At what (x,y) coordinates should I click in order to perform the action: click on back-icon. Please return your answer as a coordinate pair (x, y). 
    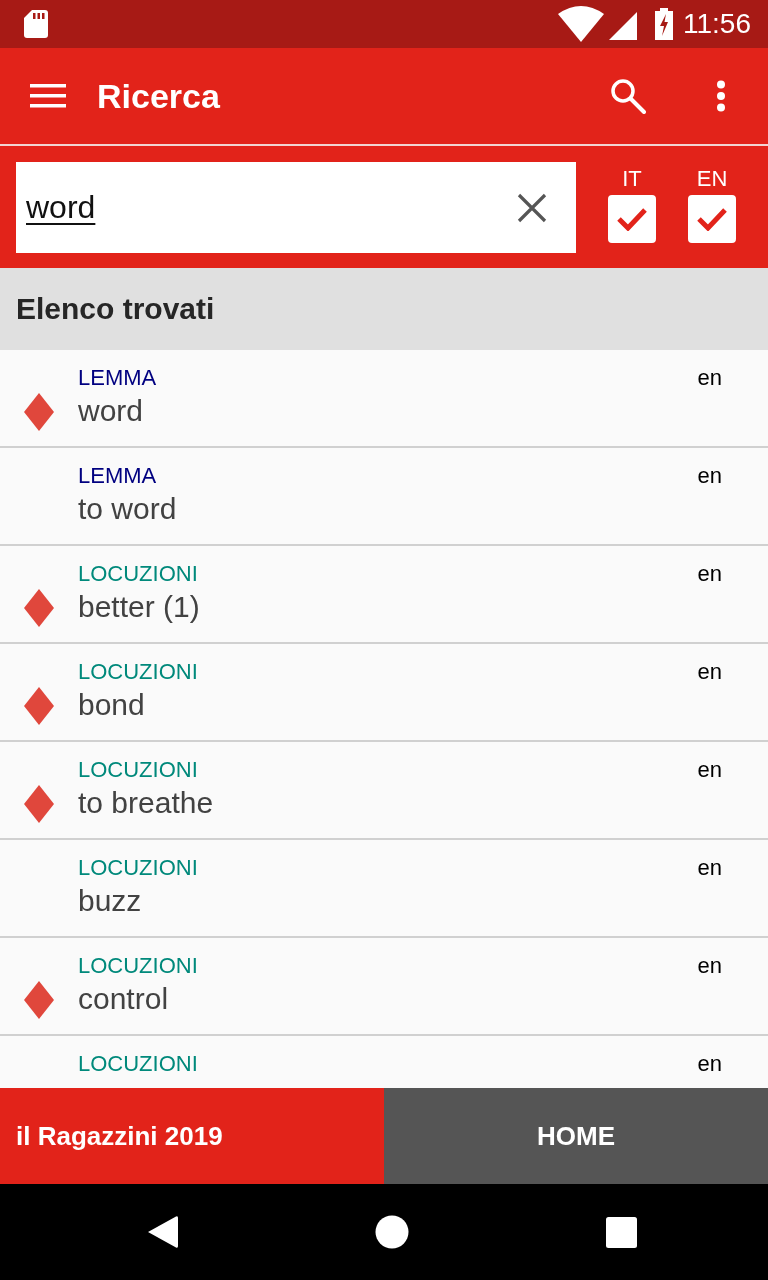
    Looking at the image, I should click on (163, 1232).